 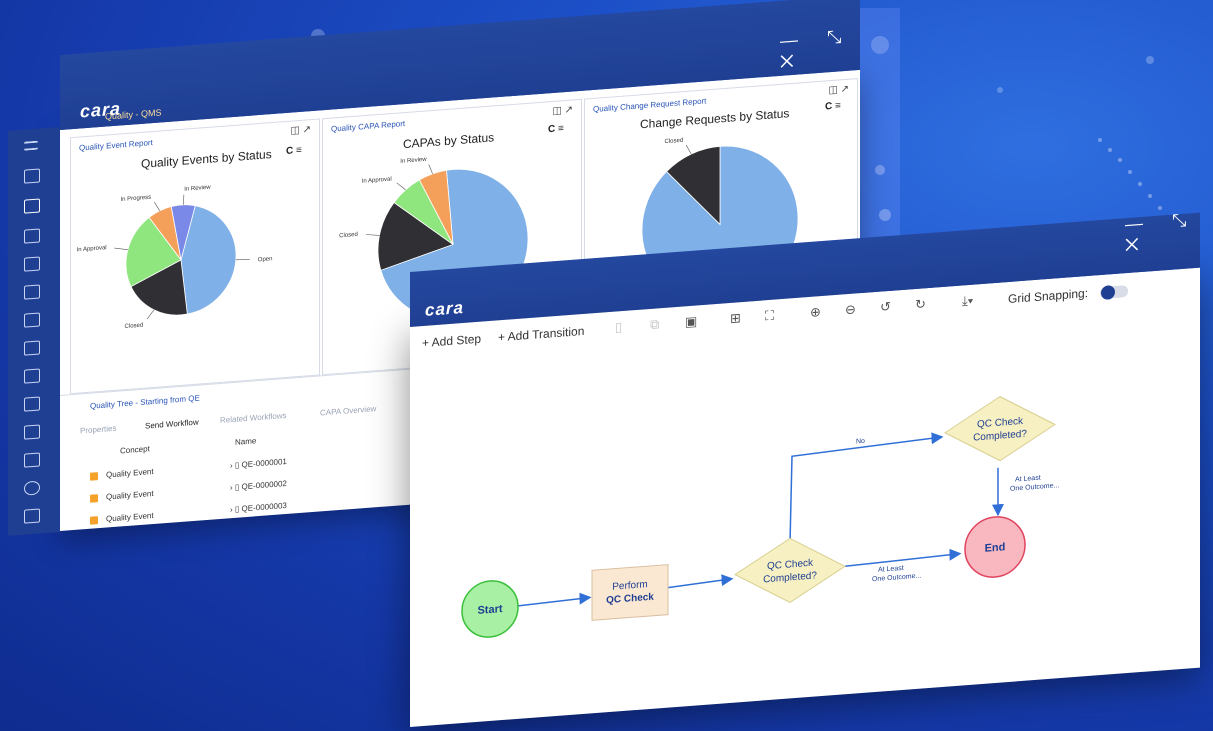 What do you see at coordinates (258, 463) in the screenshot?
I see `table-row-name: › ▯ QE-0000001` at bounding box center [258, 463].